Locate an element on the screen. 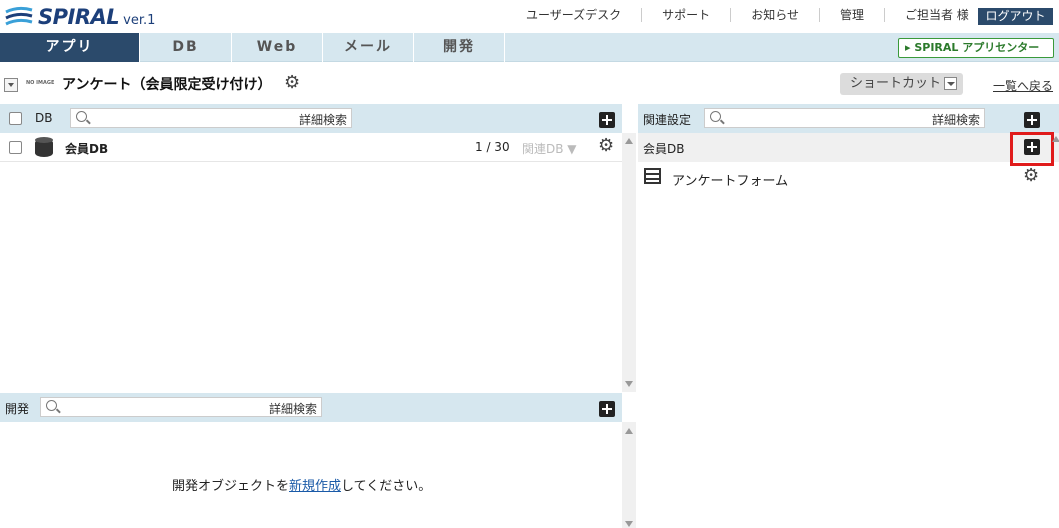 This screenshot has height=528, width=1059. add-dev-button is located at coordinates (607, 409).